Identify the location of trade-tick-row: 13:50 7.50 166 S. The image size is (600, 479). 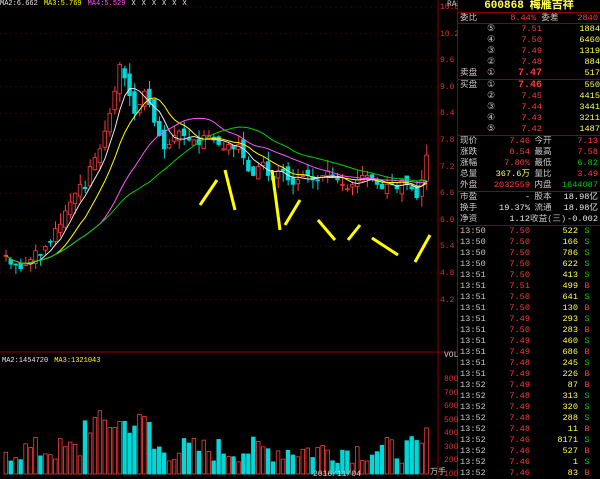
(529, 242).